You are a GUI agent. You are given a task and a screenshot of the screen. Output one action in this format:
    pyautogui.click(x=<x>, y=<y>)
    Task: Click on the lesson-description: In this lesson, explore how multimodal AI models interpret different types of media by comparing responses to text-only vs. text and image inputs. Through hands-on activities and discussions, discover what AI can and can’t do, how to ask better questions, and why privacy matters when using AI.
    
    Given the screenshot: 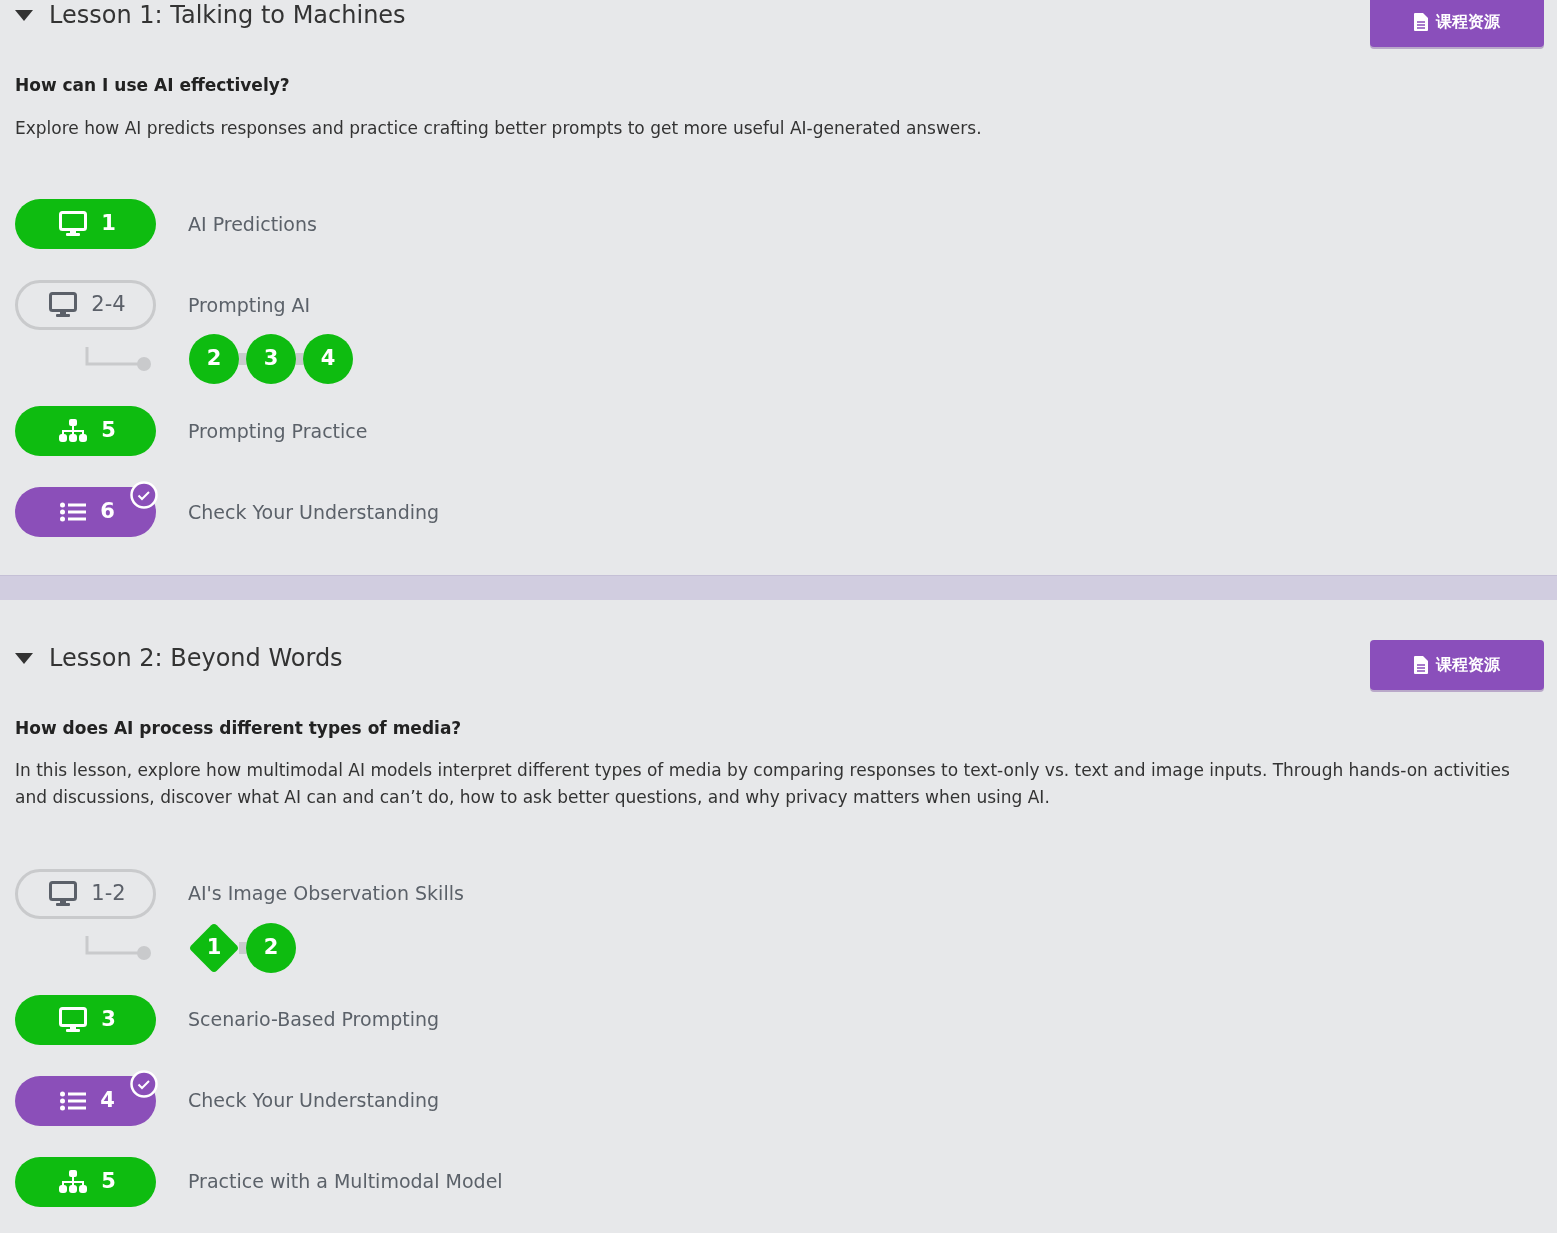 What is the action you would take?
    pyautogui.click(x=763, y=784)
    